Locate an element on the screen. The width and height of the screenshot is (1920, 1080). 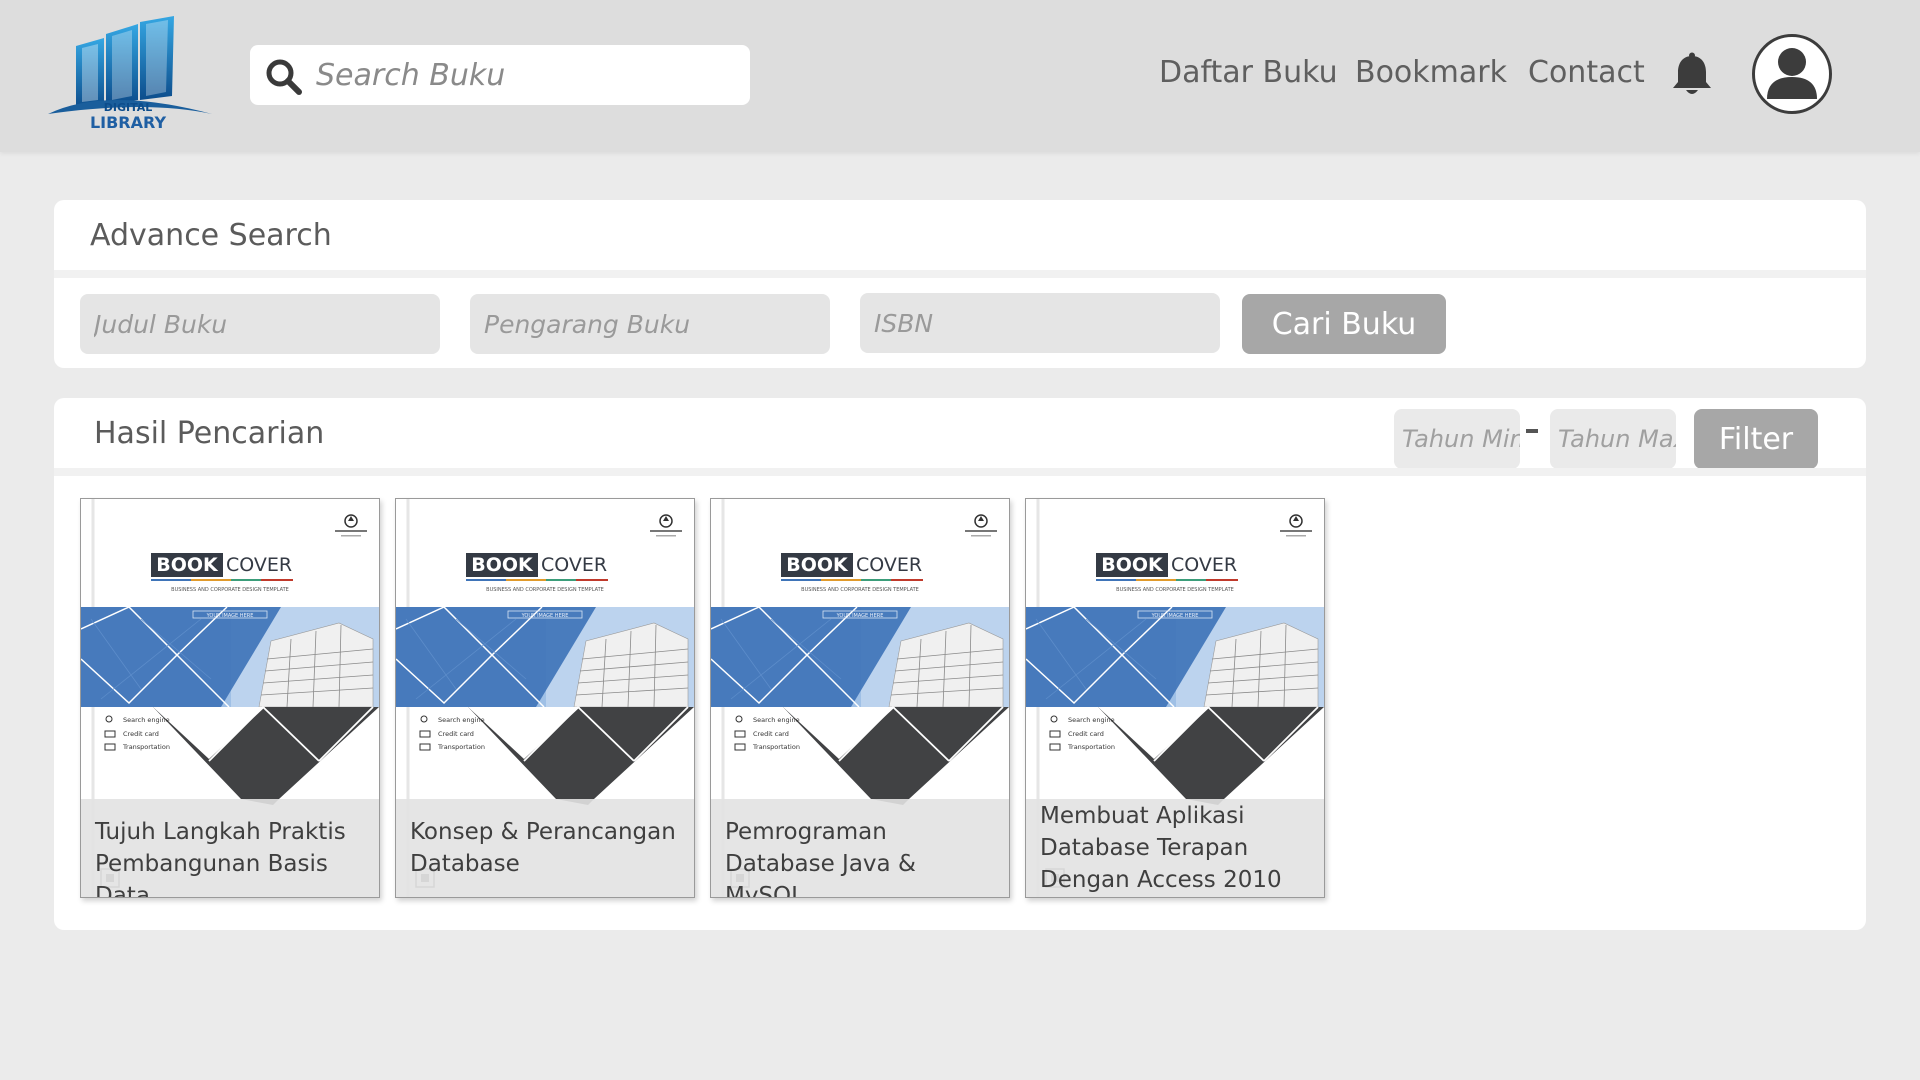
user-avatar is located at coordinates (1792, 74).